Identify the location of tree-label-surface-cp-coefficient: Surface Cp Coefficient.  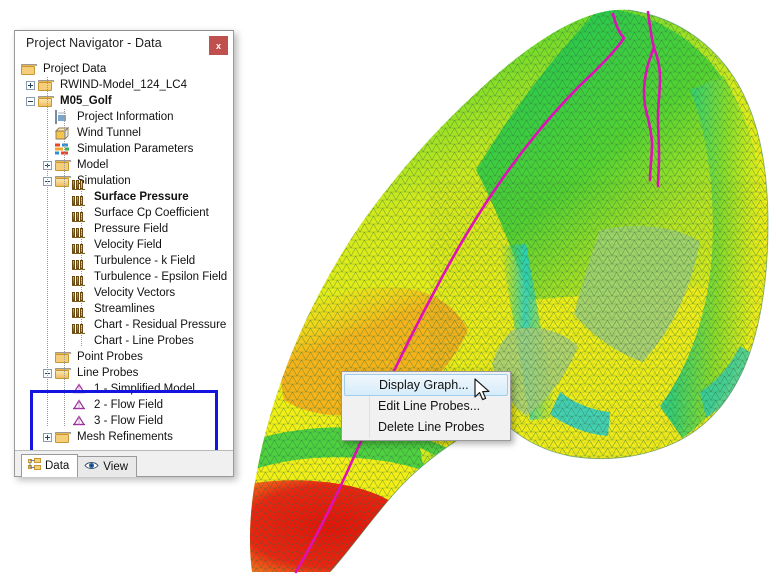
(151, 213).